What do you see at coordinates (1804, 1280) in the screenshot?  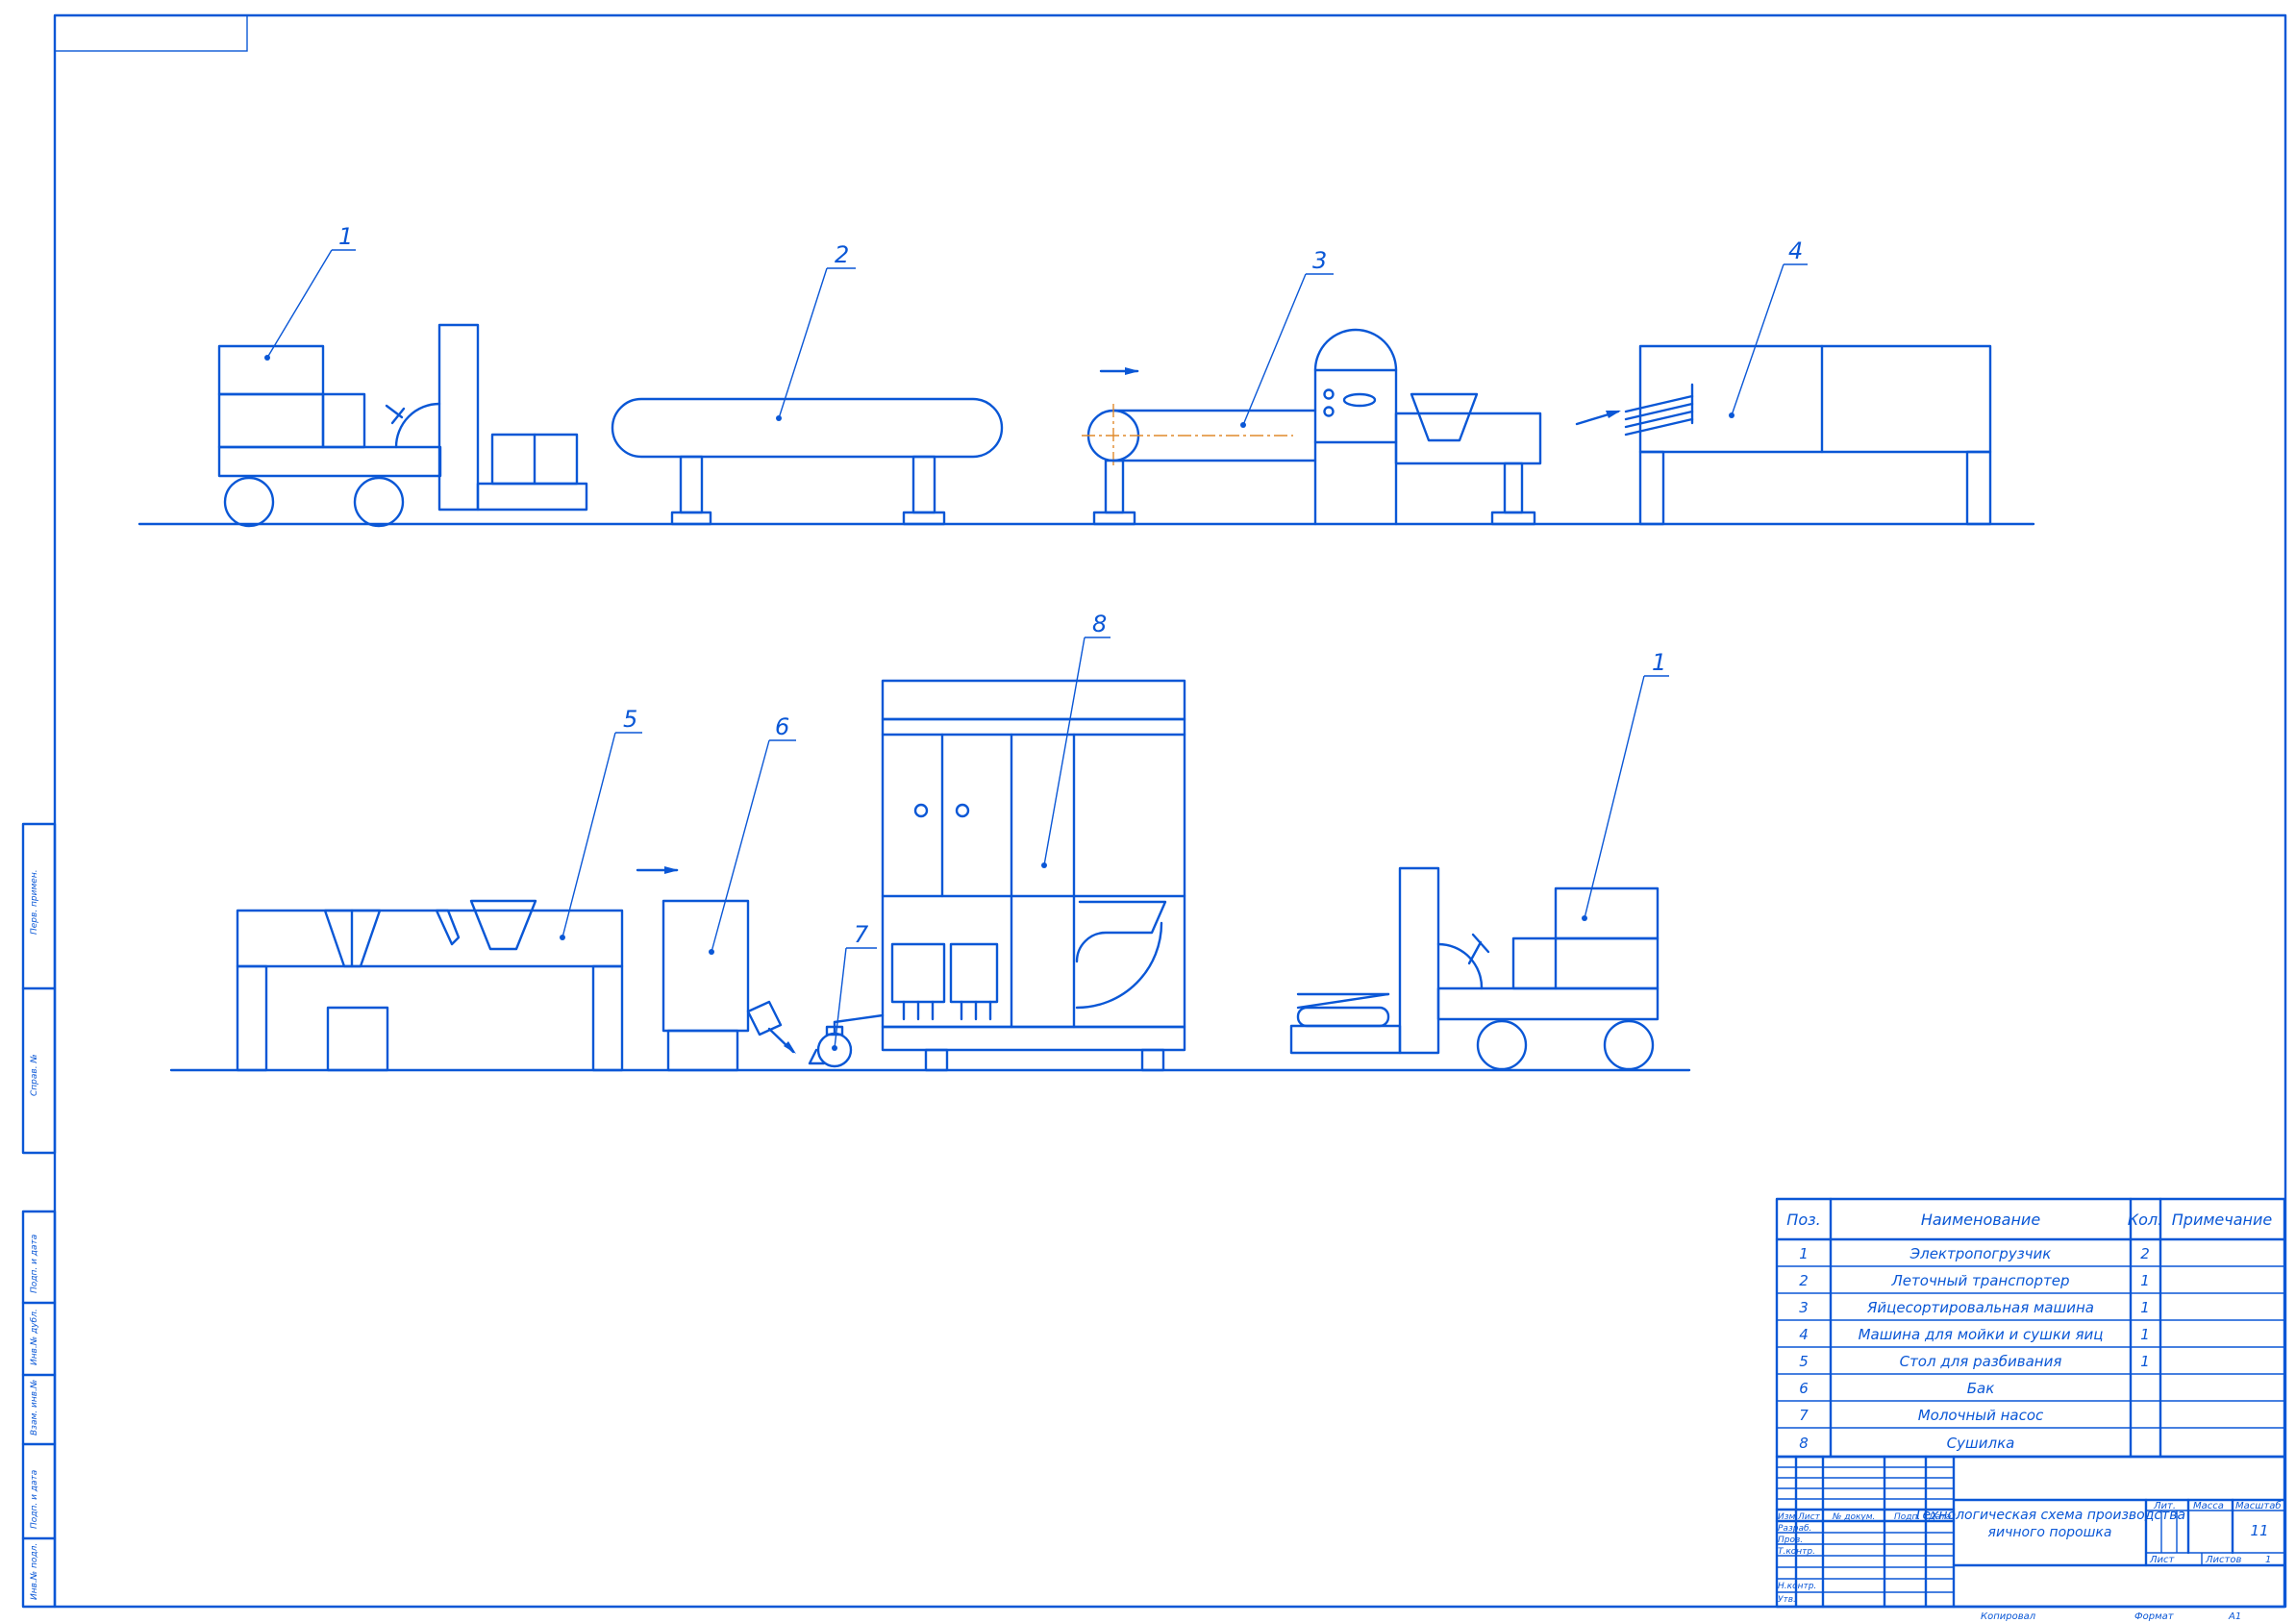 I see `spec-row-pos: 2` at bounding box center [1804, 1280].